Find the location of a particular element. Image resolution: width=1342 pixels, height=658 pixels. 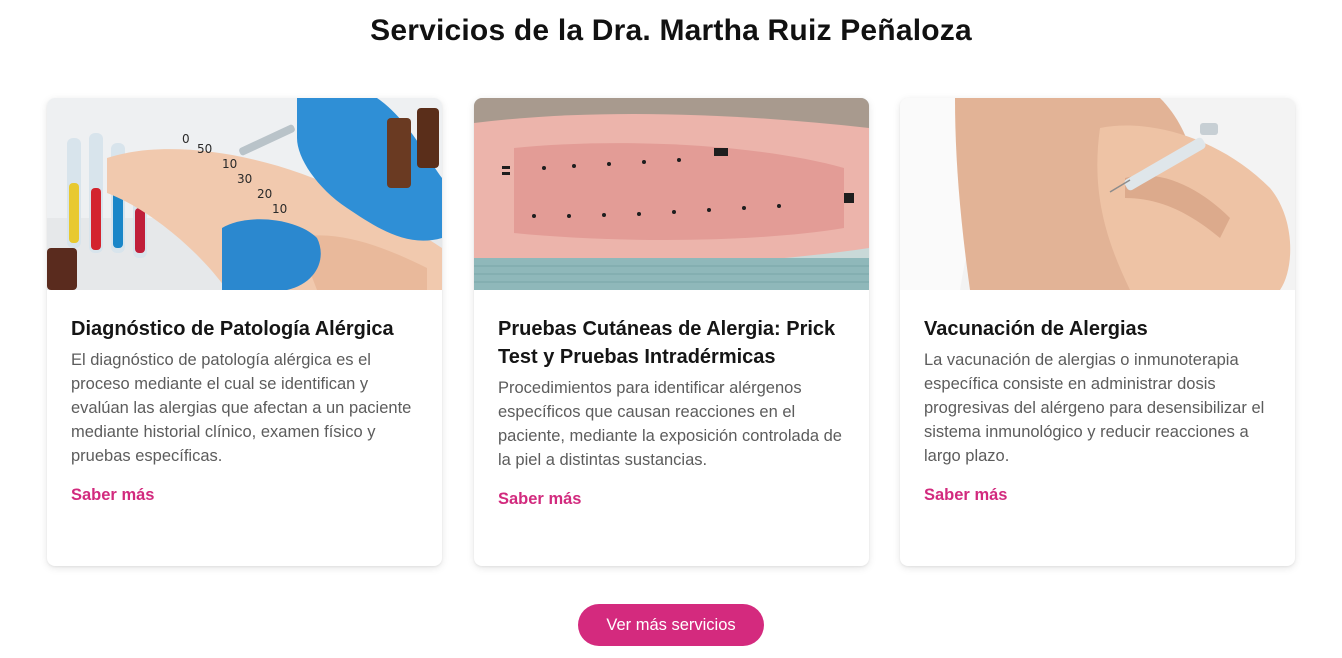

ver-mas-servicios-button: Ver más servicios is located at coordinates (671, 625).